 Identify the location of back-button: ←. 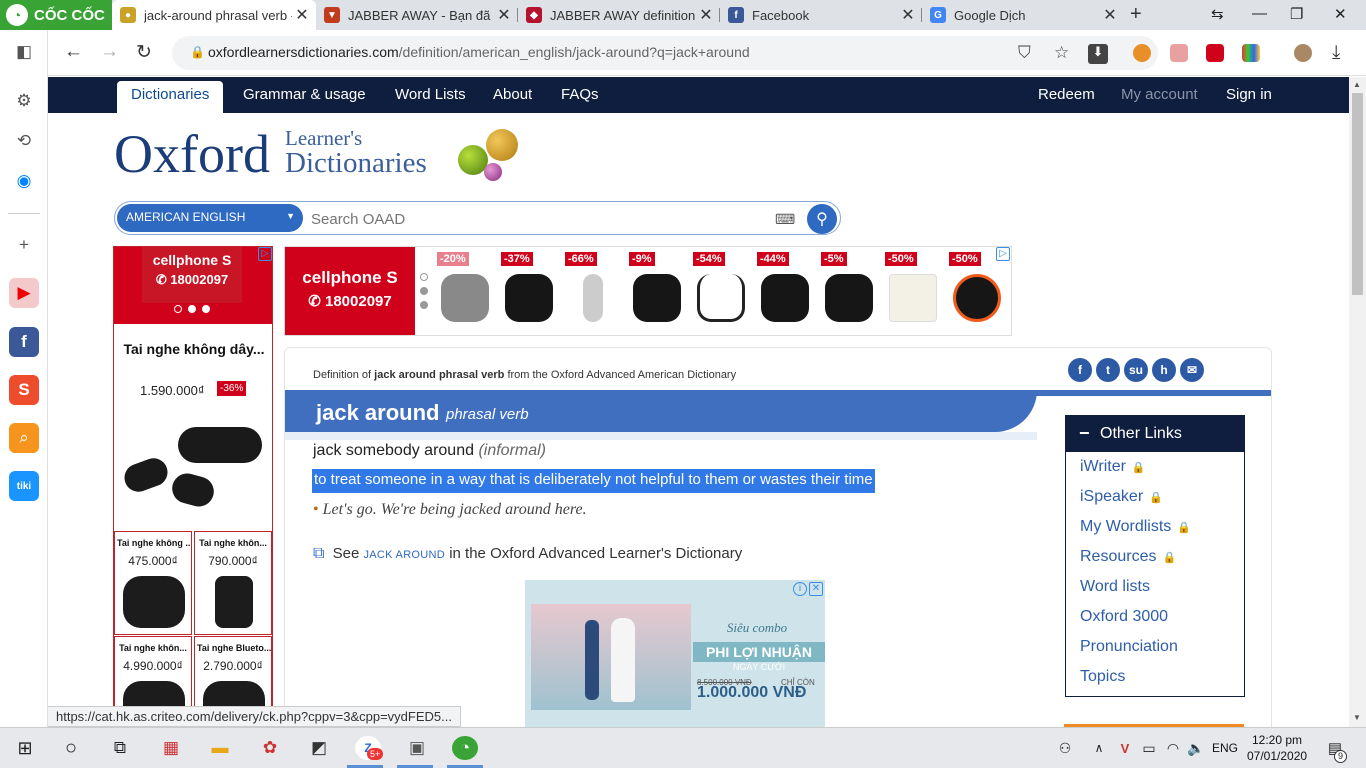
(73, 52).